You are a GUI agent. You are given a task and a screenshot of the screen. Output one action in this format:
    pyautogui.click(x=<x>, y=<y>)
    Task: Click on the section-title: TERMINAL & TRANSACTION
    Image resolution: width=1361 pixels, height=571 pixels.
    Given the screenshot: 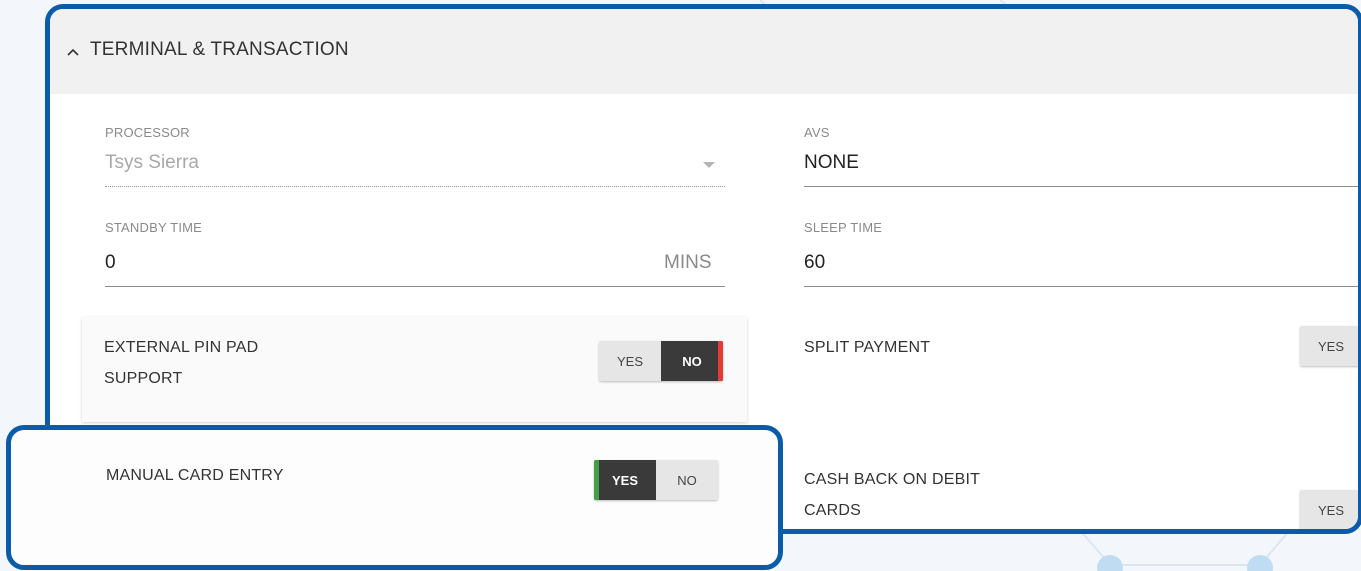 What is the action you would take?
    pyautogui.click(x=219, y=49)
    